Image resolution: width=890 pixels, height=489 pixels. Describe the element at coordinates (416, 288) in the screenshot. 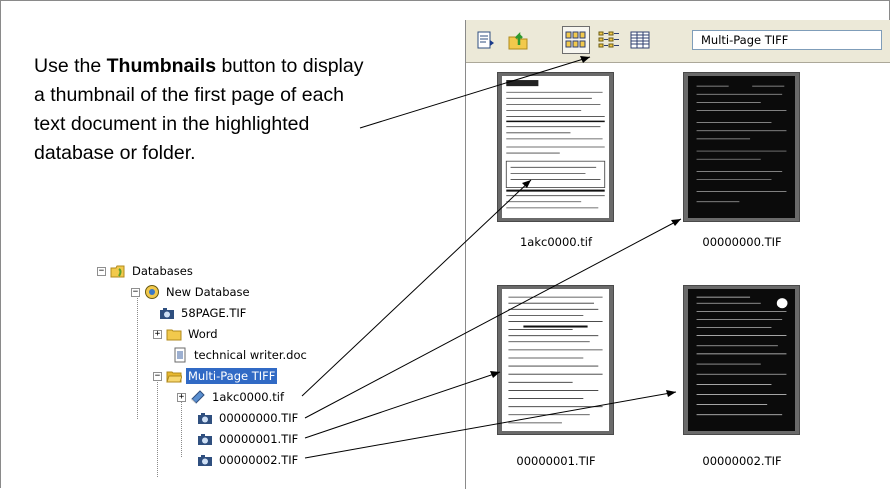

I see `callout-line-1akc0000` at that location.